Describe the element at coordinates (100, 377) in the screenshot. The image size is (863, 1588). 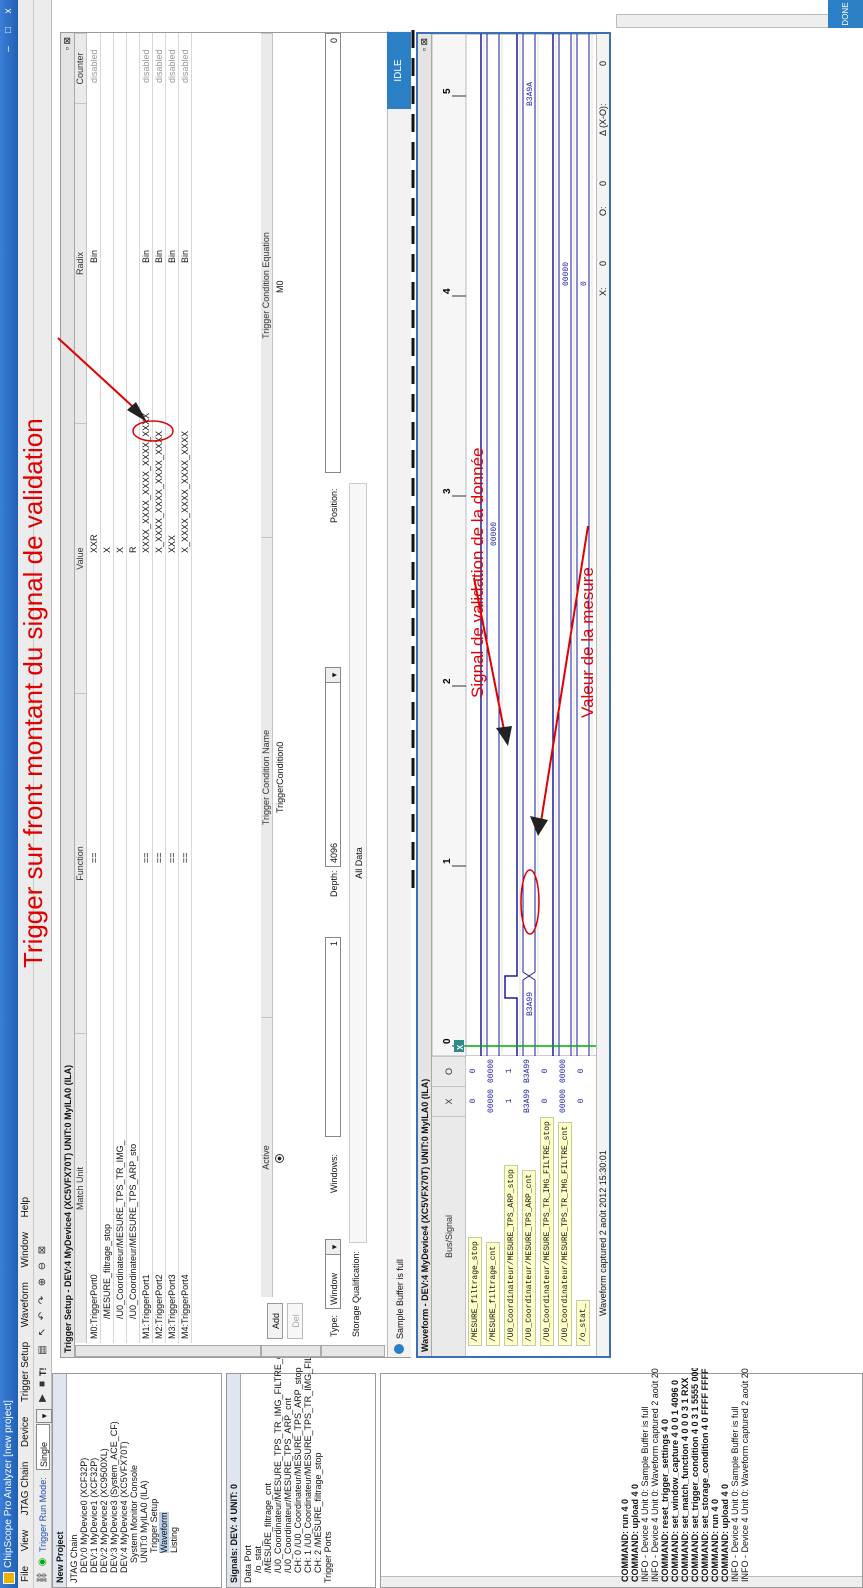
I see `trigger-arrow` at that location.